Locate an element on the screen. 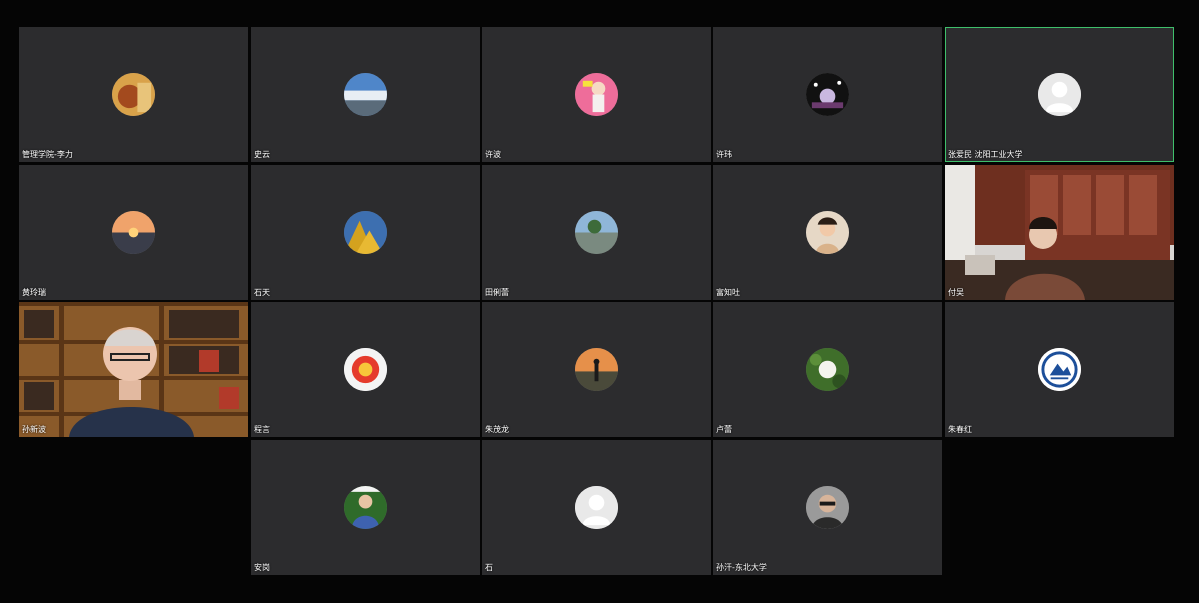  participant-name: 石天 is located at coordinates (262, 292).